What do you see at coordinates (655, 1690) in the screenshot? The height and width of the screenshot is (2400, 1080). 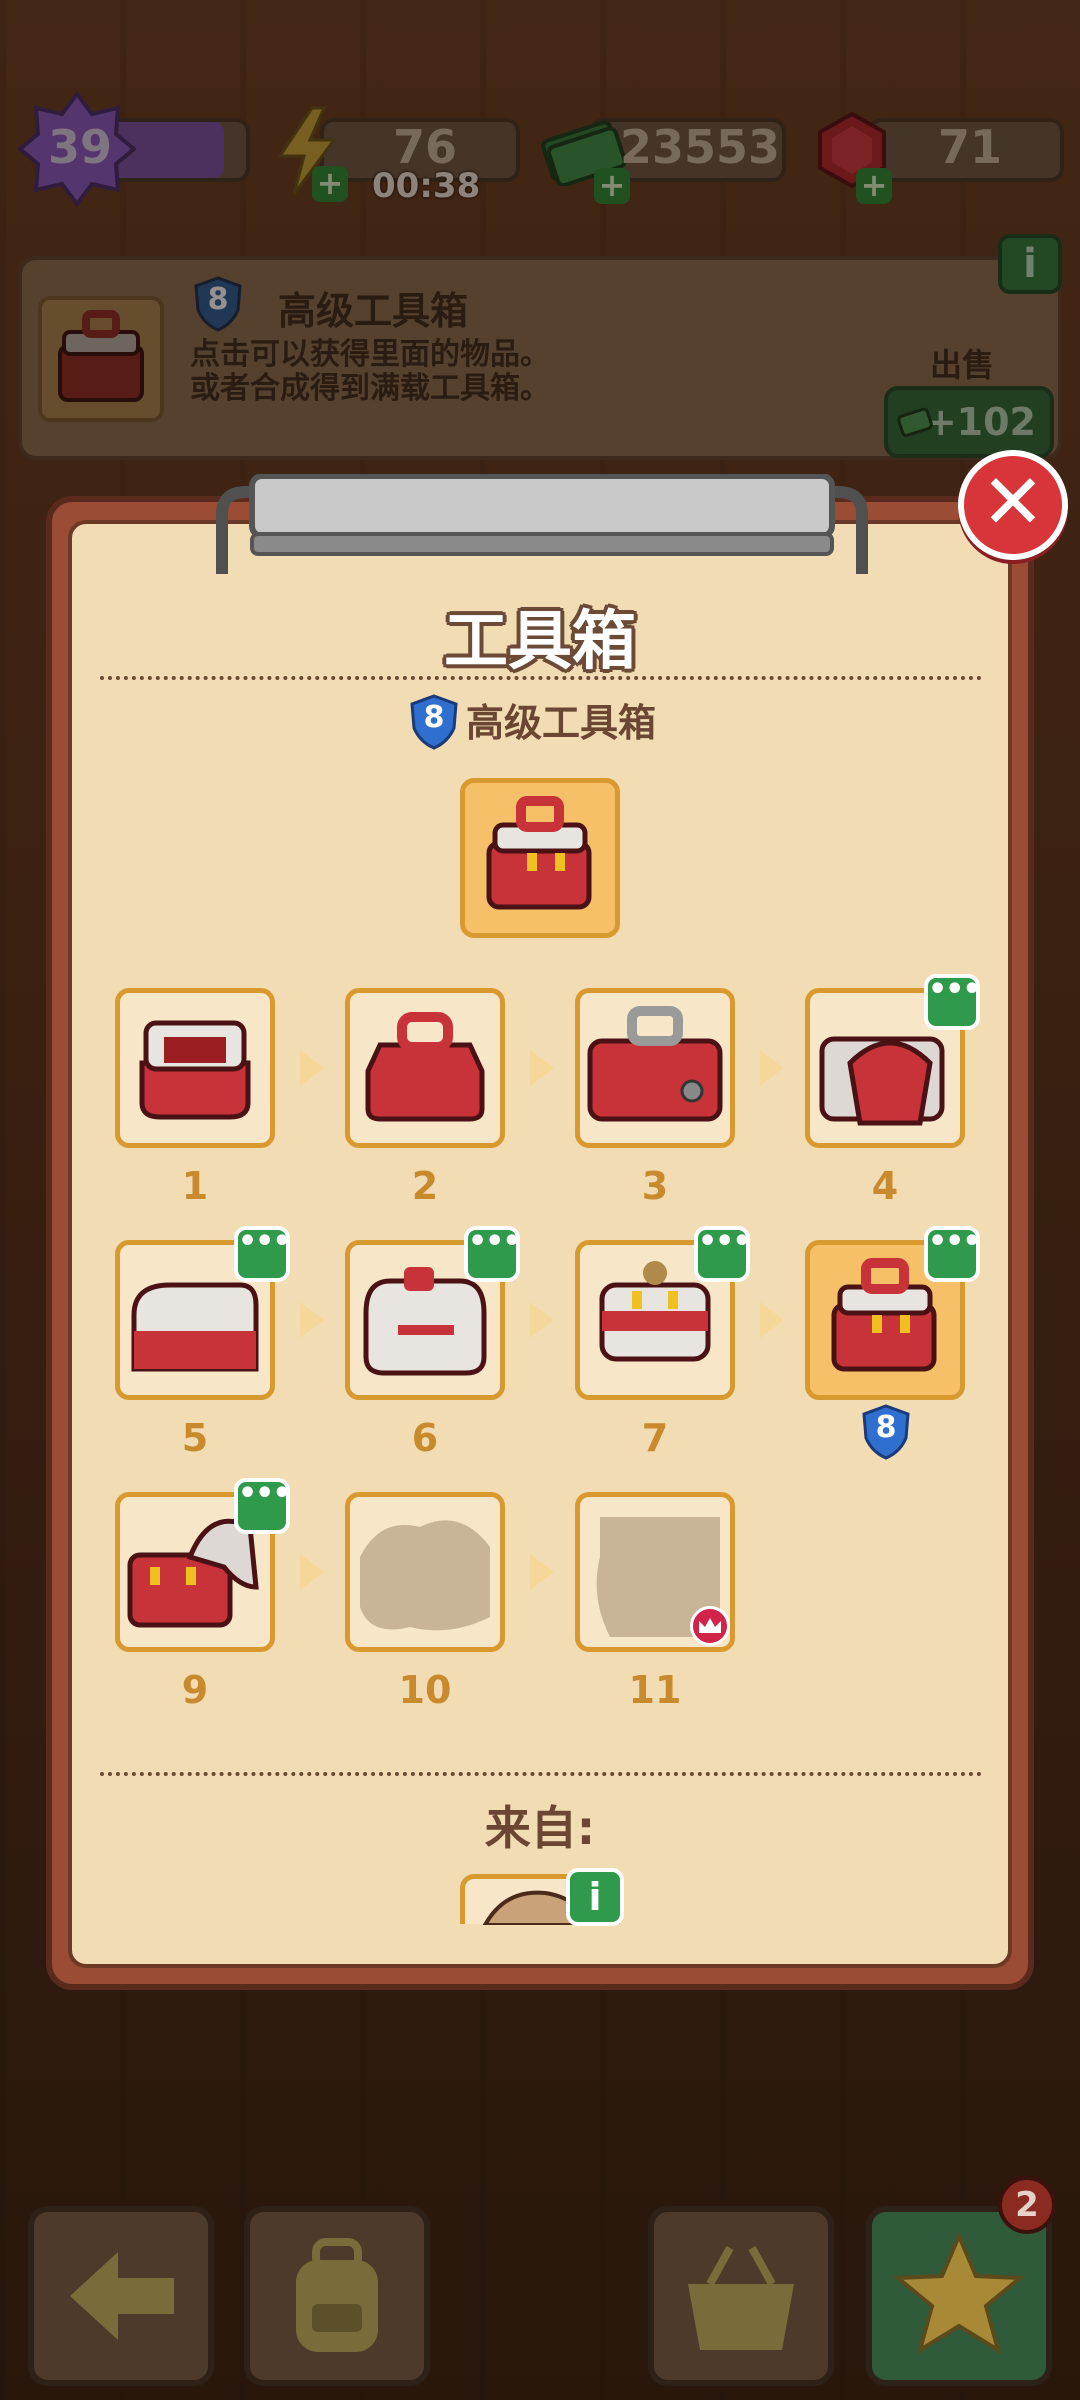 I see `chain-item-number: 11` at bounding box center [655, 1690].